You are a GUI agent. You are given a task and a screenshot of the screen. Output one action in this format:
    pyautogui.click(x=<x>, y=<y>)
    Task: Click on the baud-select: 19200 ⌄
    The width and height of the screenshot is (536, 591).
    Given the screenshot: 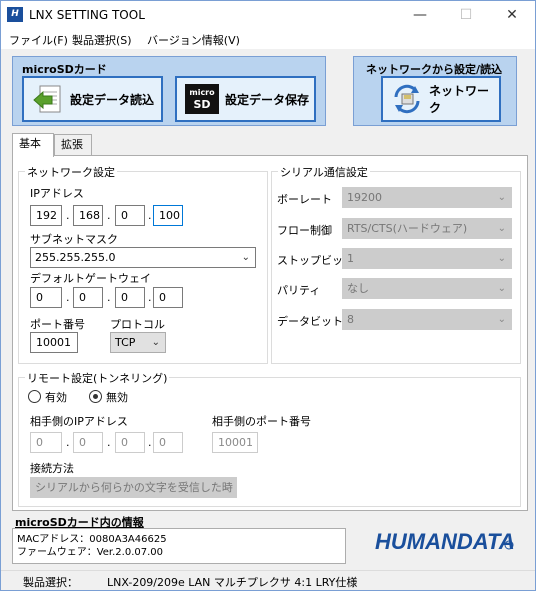 What is the action you would take?
    pyautogui.click(x=427, y=197)
    